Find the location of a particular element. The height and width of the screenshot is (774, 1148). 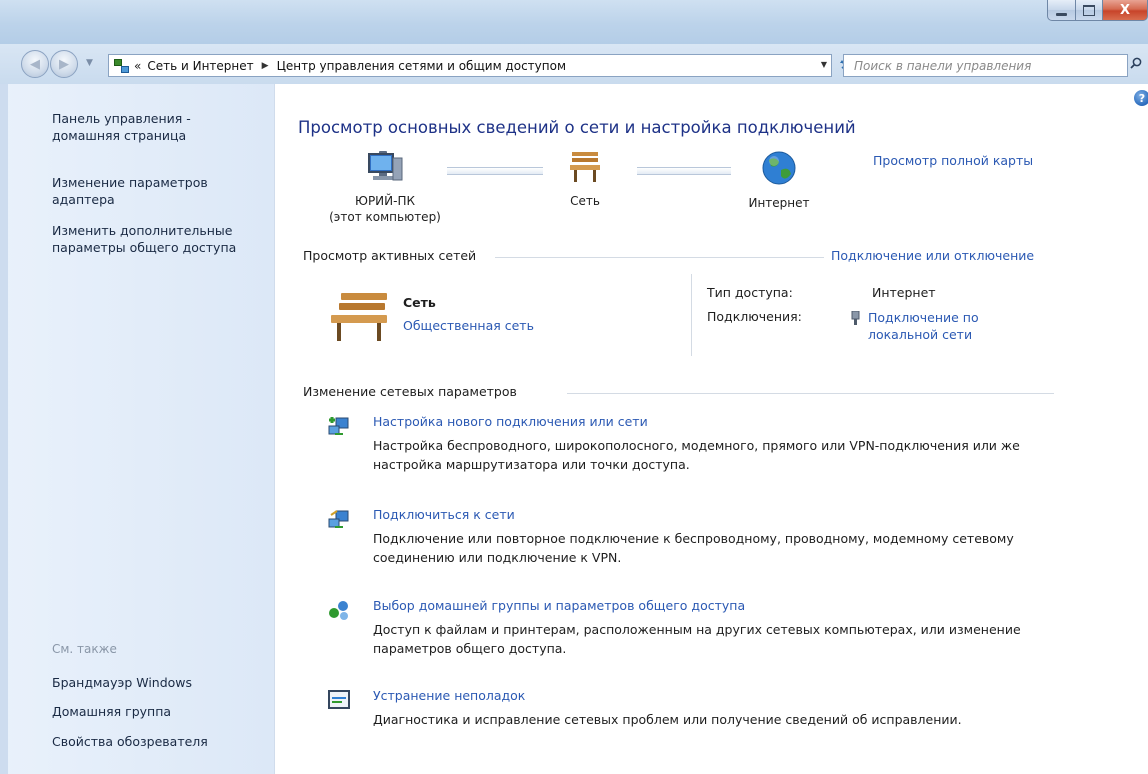

search-icon is located at coordinates (1136, 63).